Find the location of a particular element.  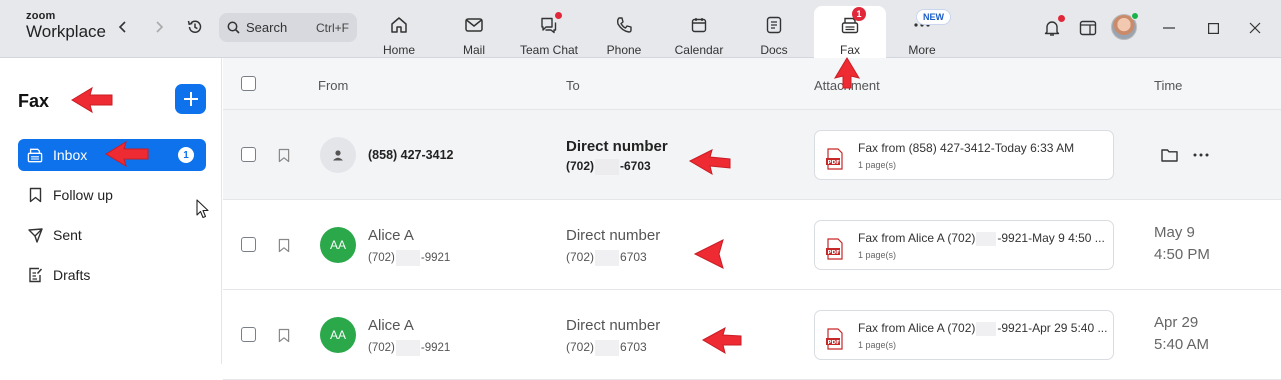

column-time: Time is located at coordinates (1168, 85).